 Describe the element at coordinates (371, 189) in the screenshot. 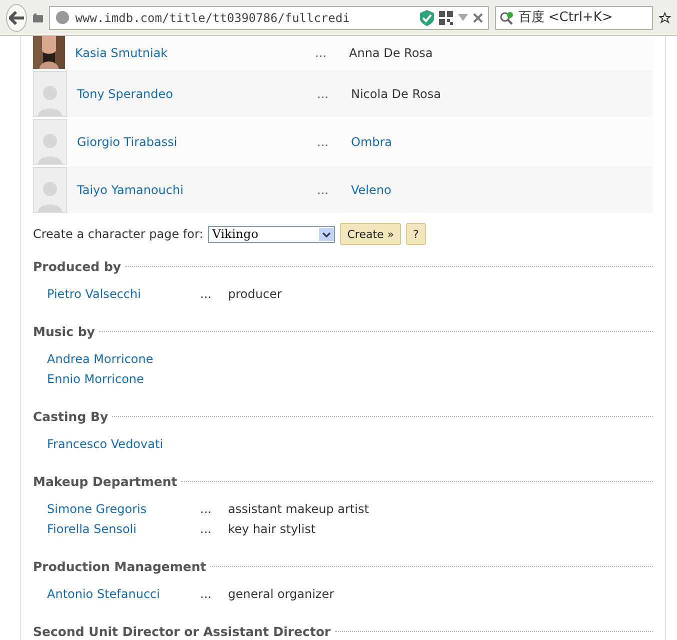

I see `character-link: Veleno` at that location.